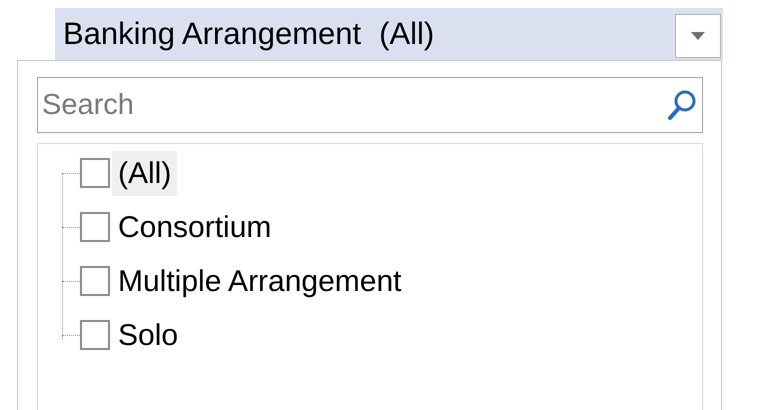 The height and width of the screenshot is (410, 764). What do you see at coordinates (370, 105) in the screenshot?
I see `search-field: Search` at bounding box center [370, 105].